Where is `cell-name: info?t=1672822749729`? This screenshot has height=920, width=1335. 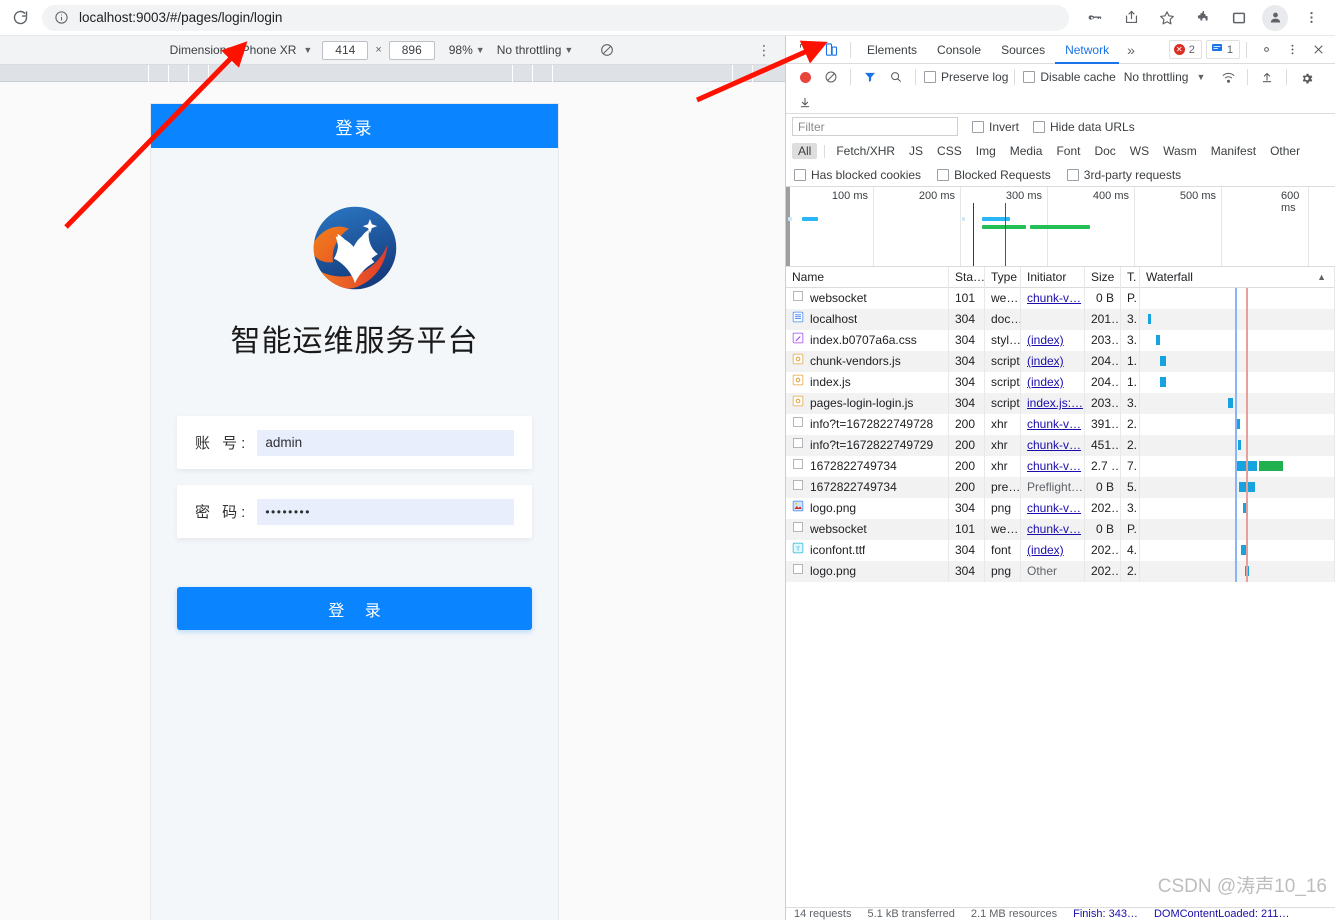 cell-name: info?t=1672822749729 is located at coordinates (867, 445).